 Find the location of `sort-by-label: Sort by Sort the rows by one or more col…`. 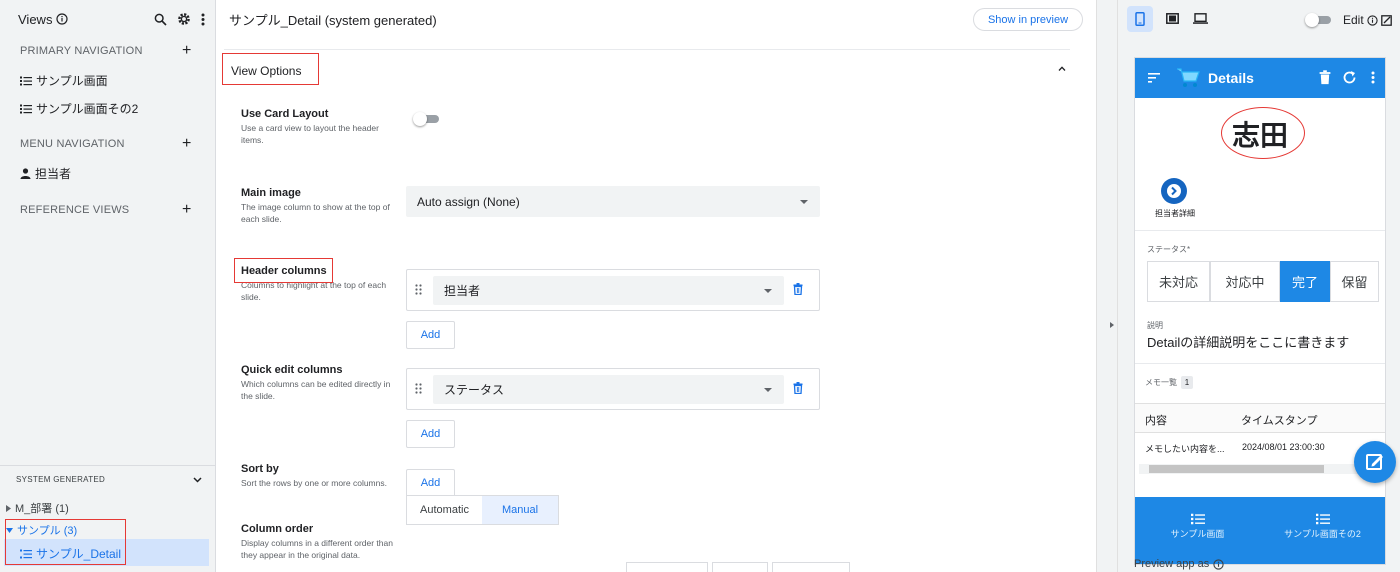

sort-by-label: Sort by Sort the rows by one or more col… is located at coordinates (317, 476).